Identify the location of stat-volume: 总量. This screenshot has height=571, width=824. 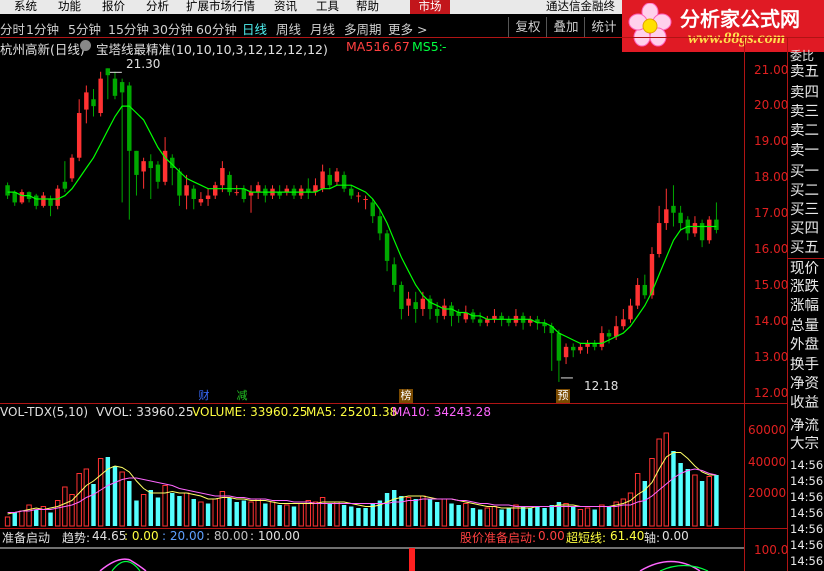
(804, 326).